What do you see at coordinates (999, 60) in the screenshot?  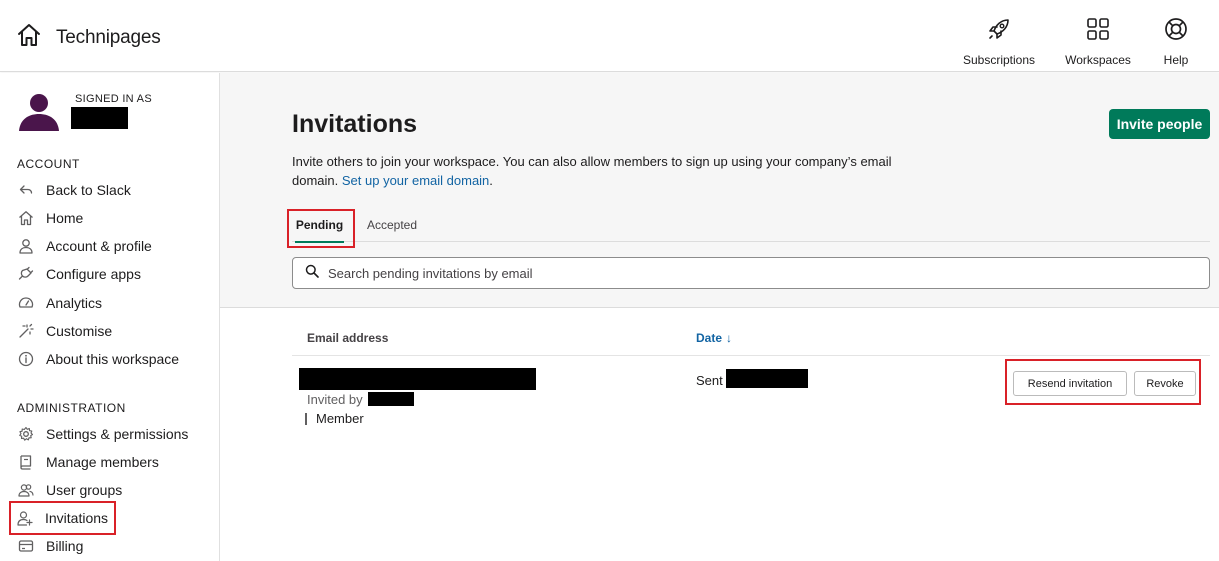 I see `nav-subscriptions-label: Subscriptions` at bounding box center [999, 60].